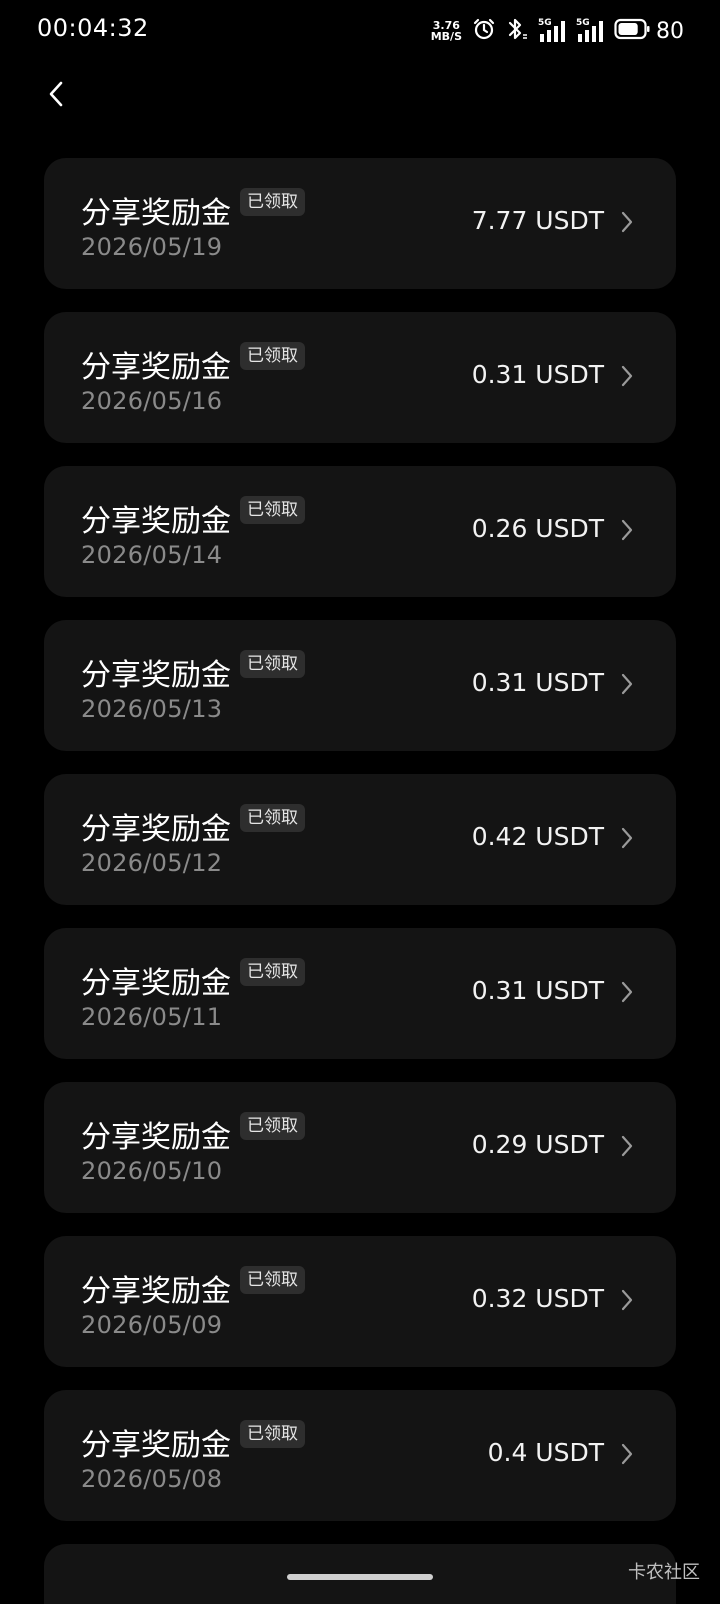 This screenshot has width=720, height=1604. I want to click on reward-record-item: 分享奖励金 已领取 2026/05/10 0.29 USDT, so click(360, 1147).